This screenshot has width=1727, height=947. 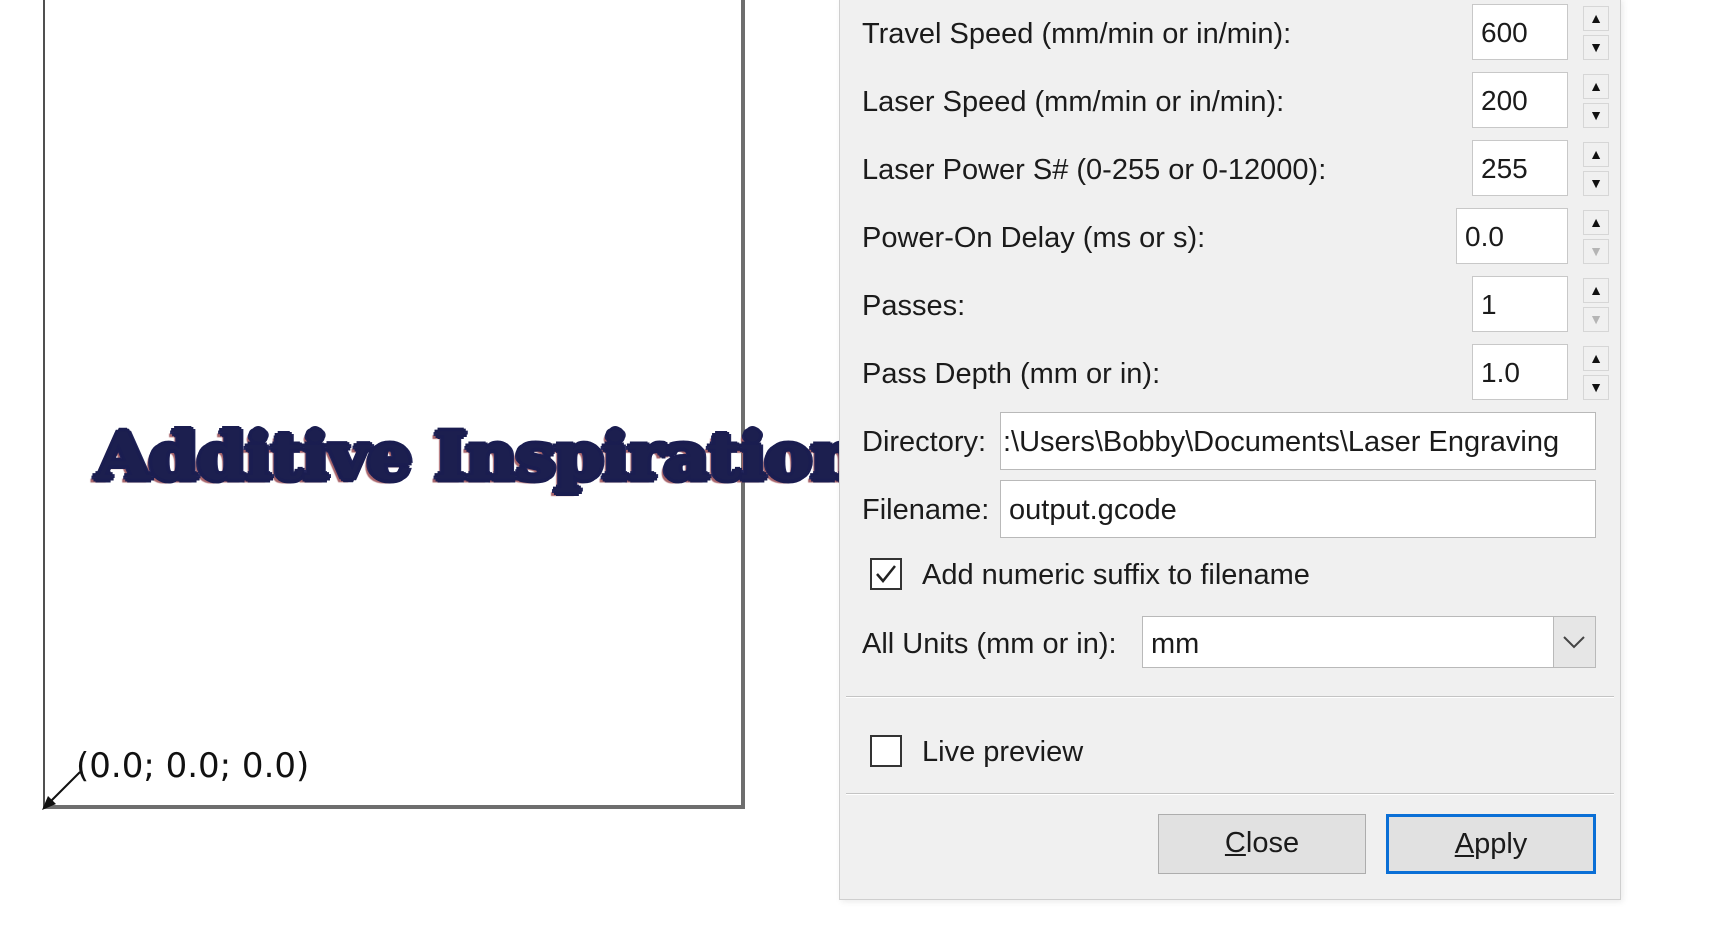 What do you see at coordinates (1500, 372) in the screenshot?
I see `pass-depth-value: 1.0` at bounding box center [1500, 372].